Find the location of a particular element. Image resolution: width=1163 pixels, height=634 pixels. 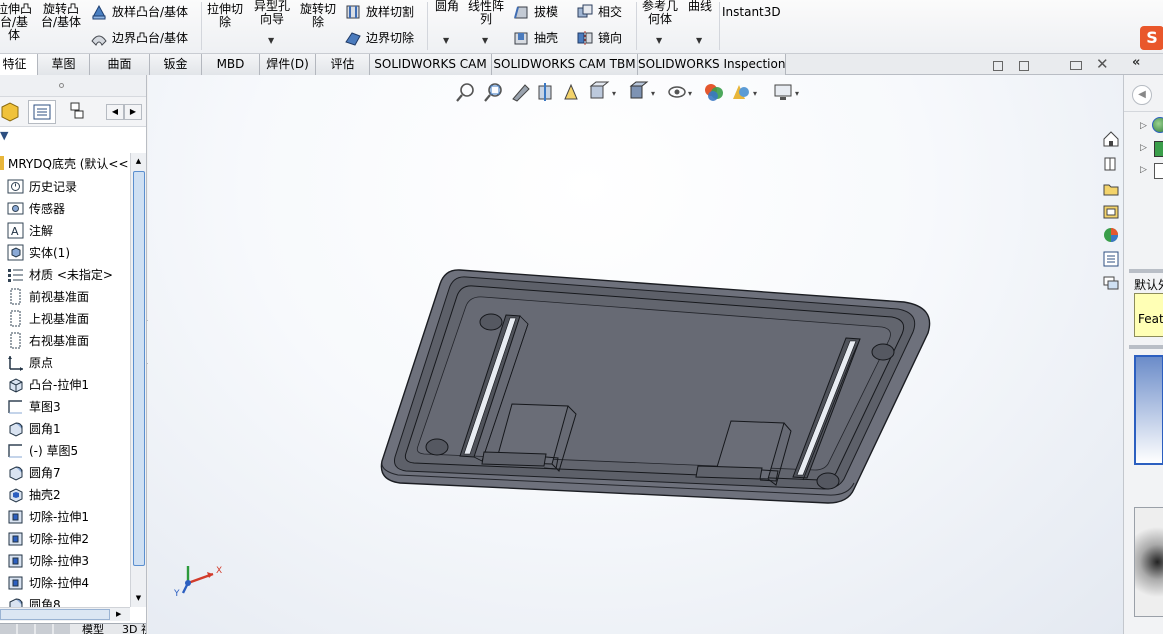

taskpane-toolbar-separator is located at coordinates (1143, 111).